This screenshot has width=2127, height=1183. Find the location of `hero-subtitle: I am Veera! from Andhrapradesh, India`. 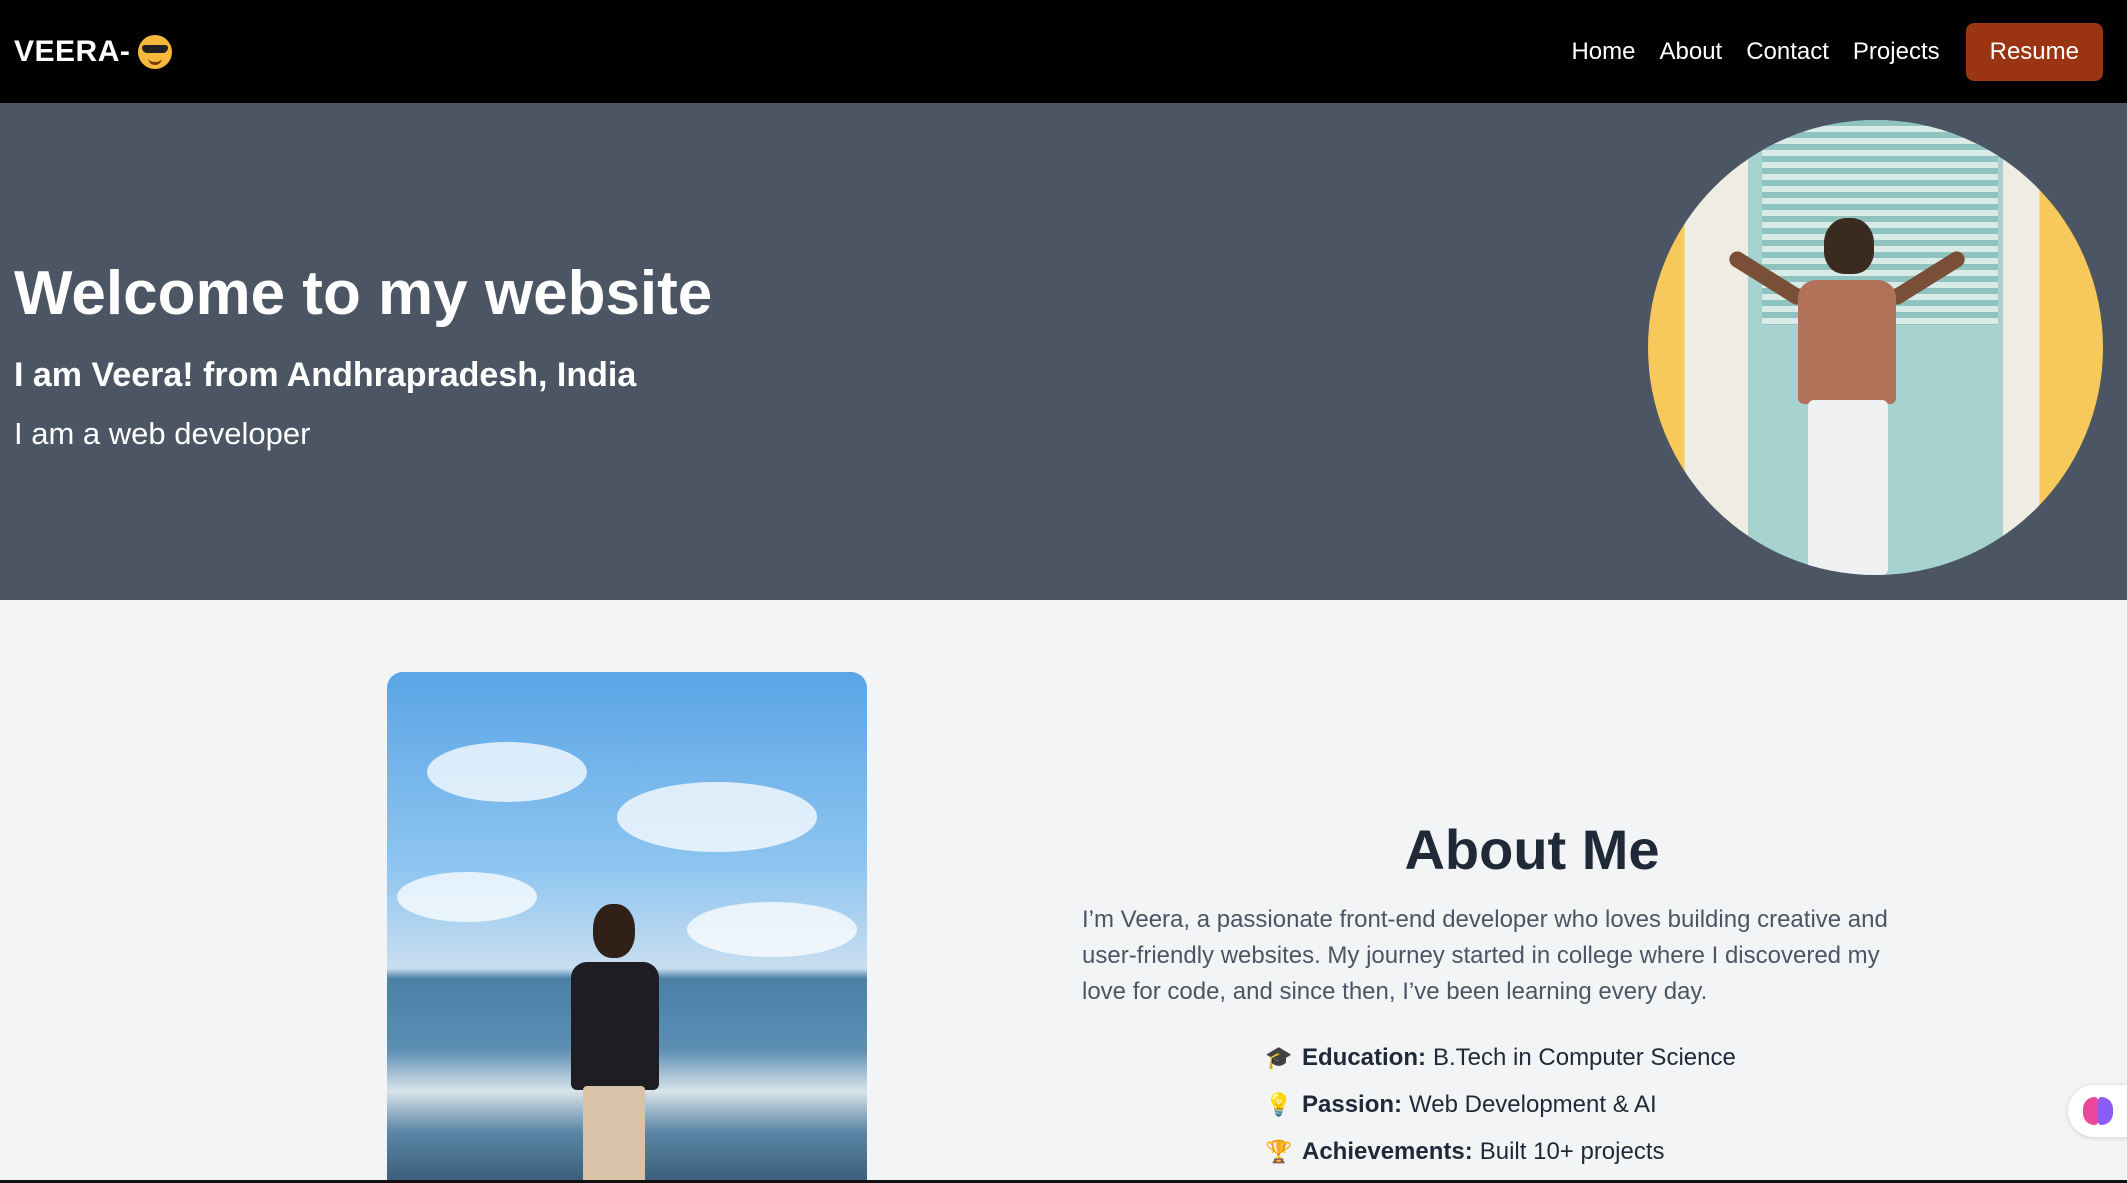

hero-subtitle: I am Veera! from Andhrapradesh, India is located at coordinates (325, 375).